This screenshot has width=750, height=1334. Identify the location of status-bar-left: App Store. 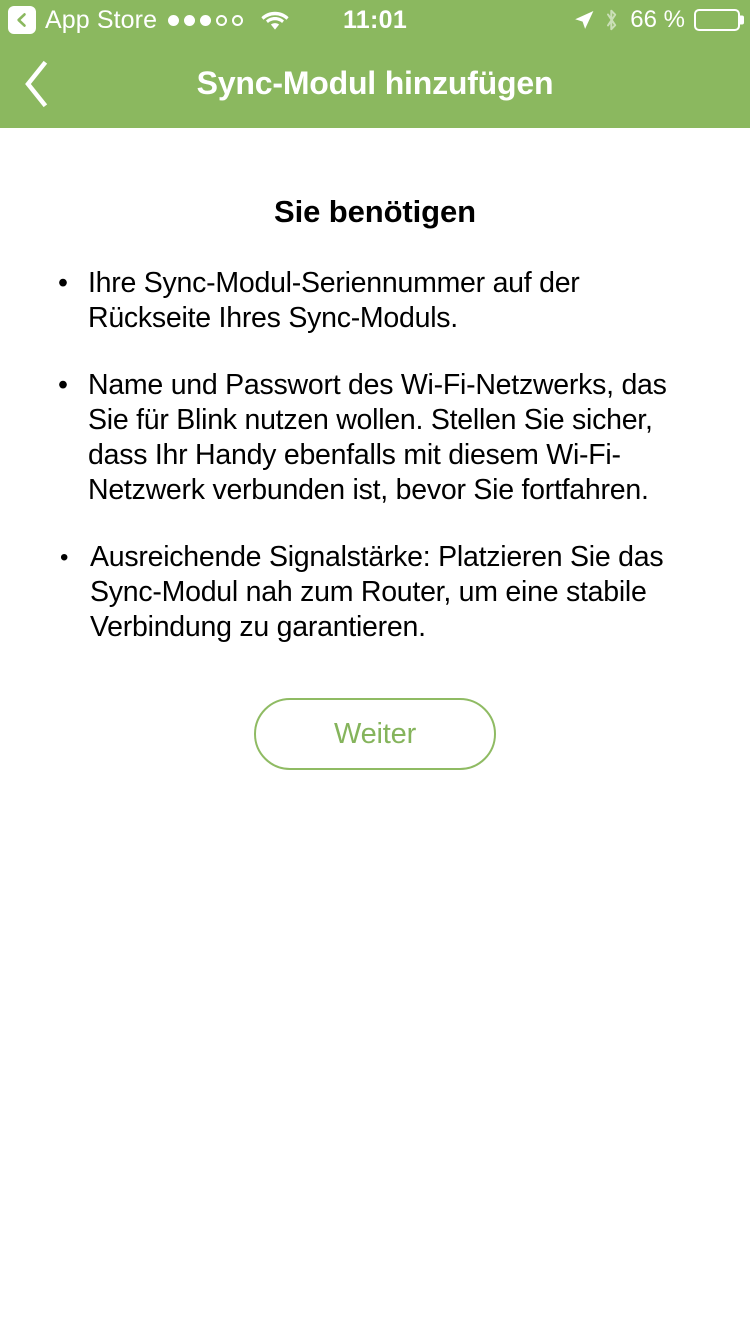
(148, 20).